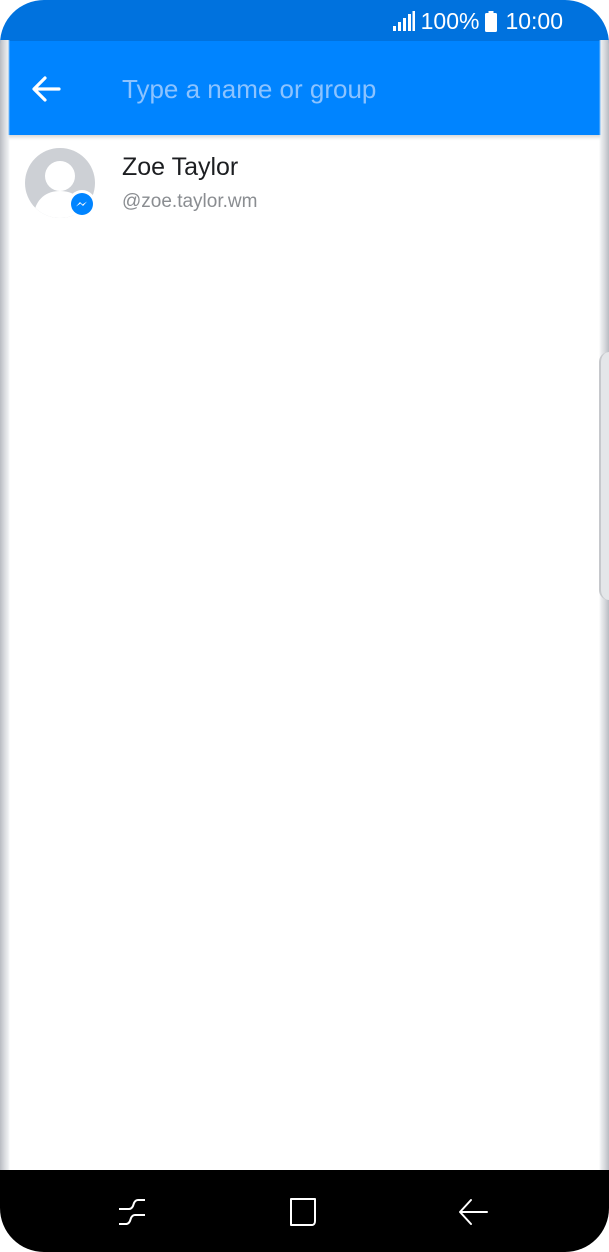 This screenshot has width=609, height=1252. I want to click on recents-button, so click(132, 1212).